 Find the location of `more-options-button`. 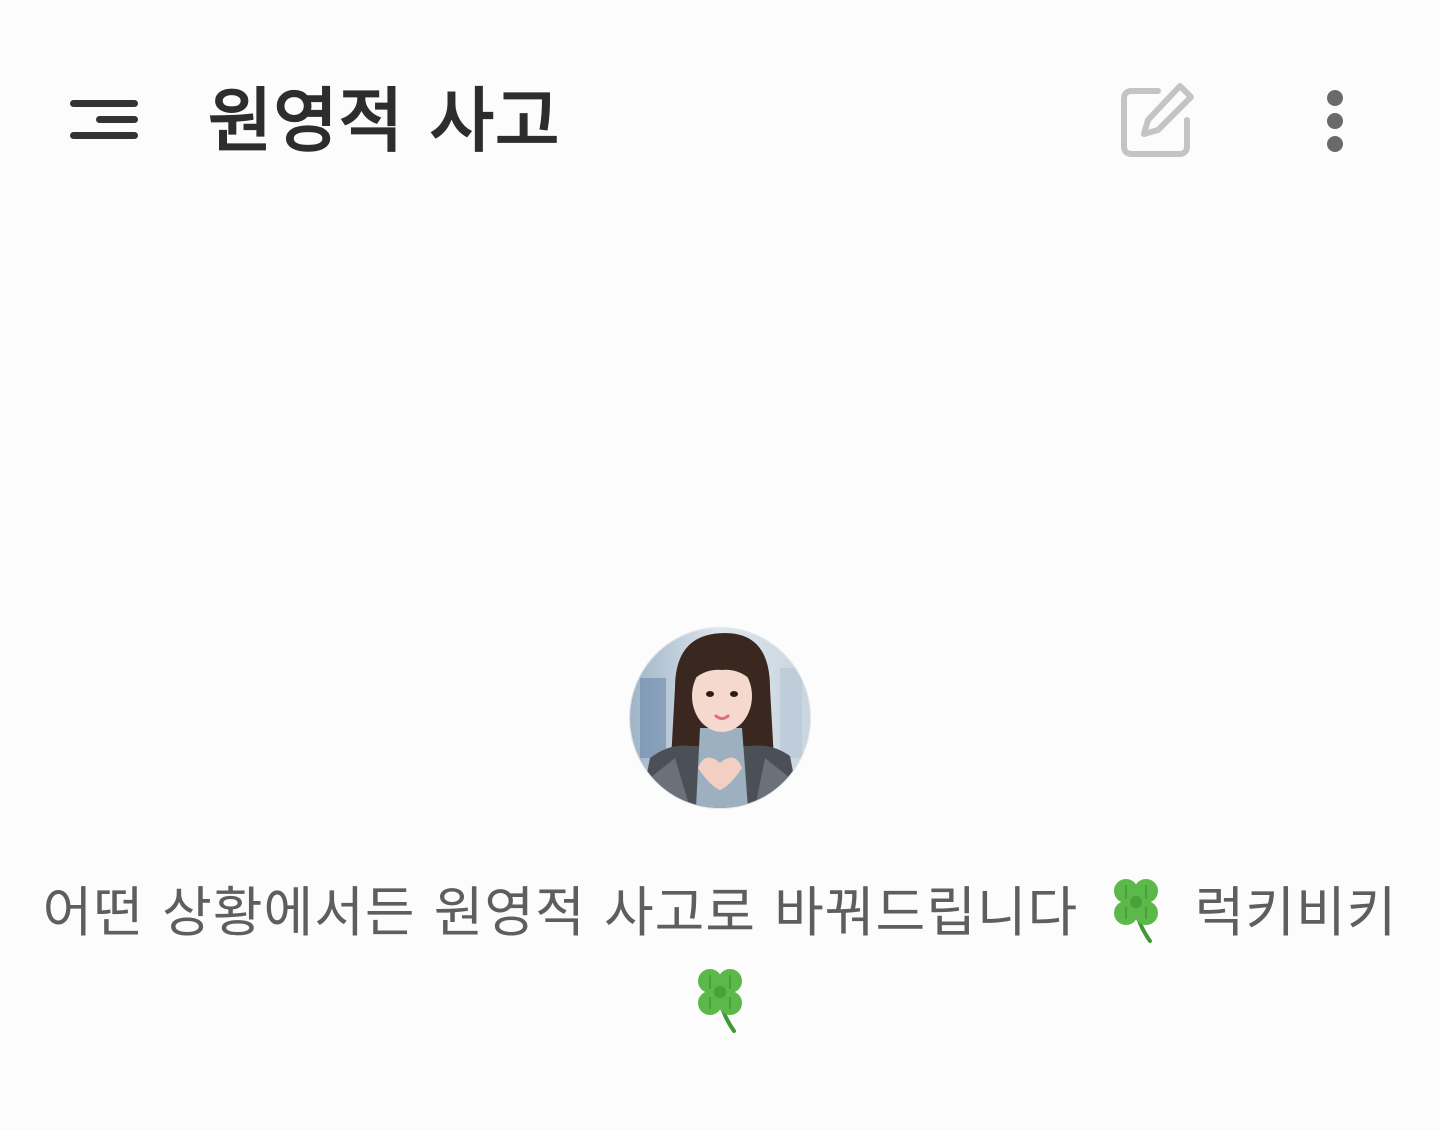

more-options-button is located at coordinates (1335, 122).